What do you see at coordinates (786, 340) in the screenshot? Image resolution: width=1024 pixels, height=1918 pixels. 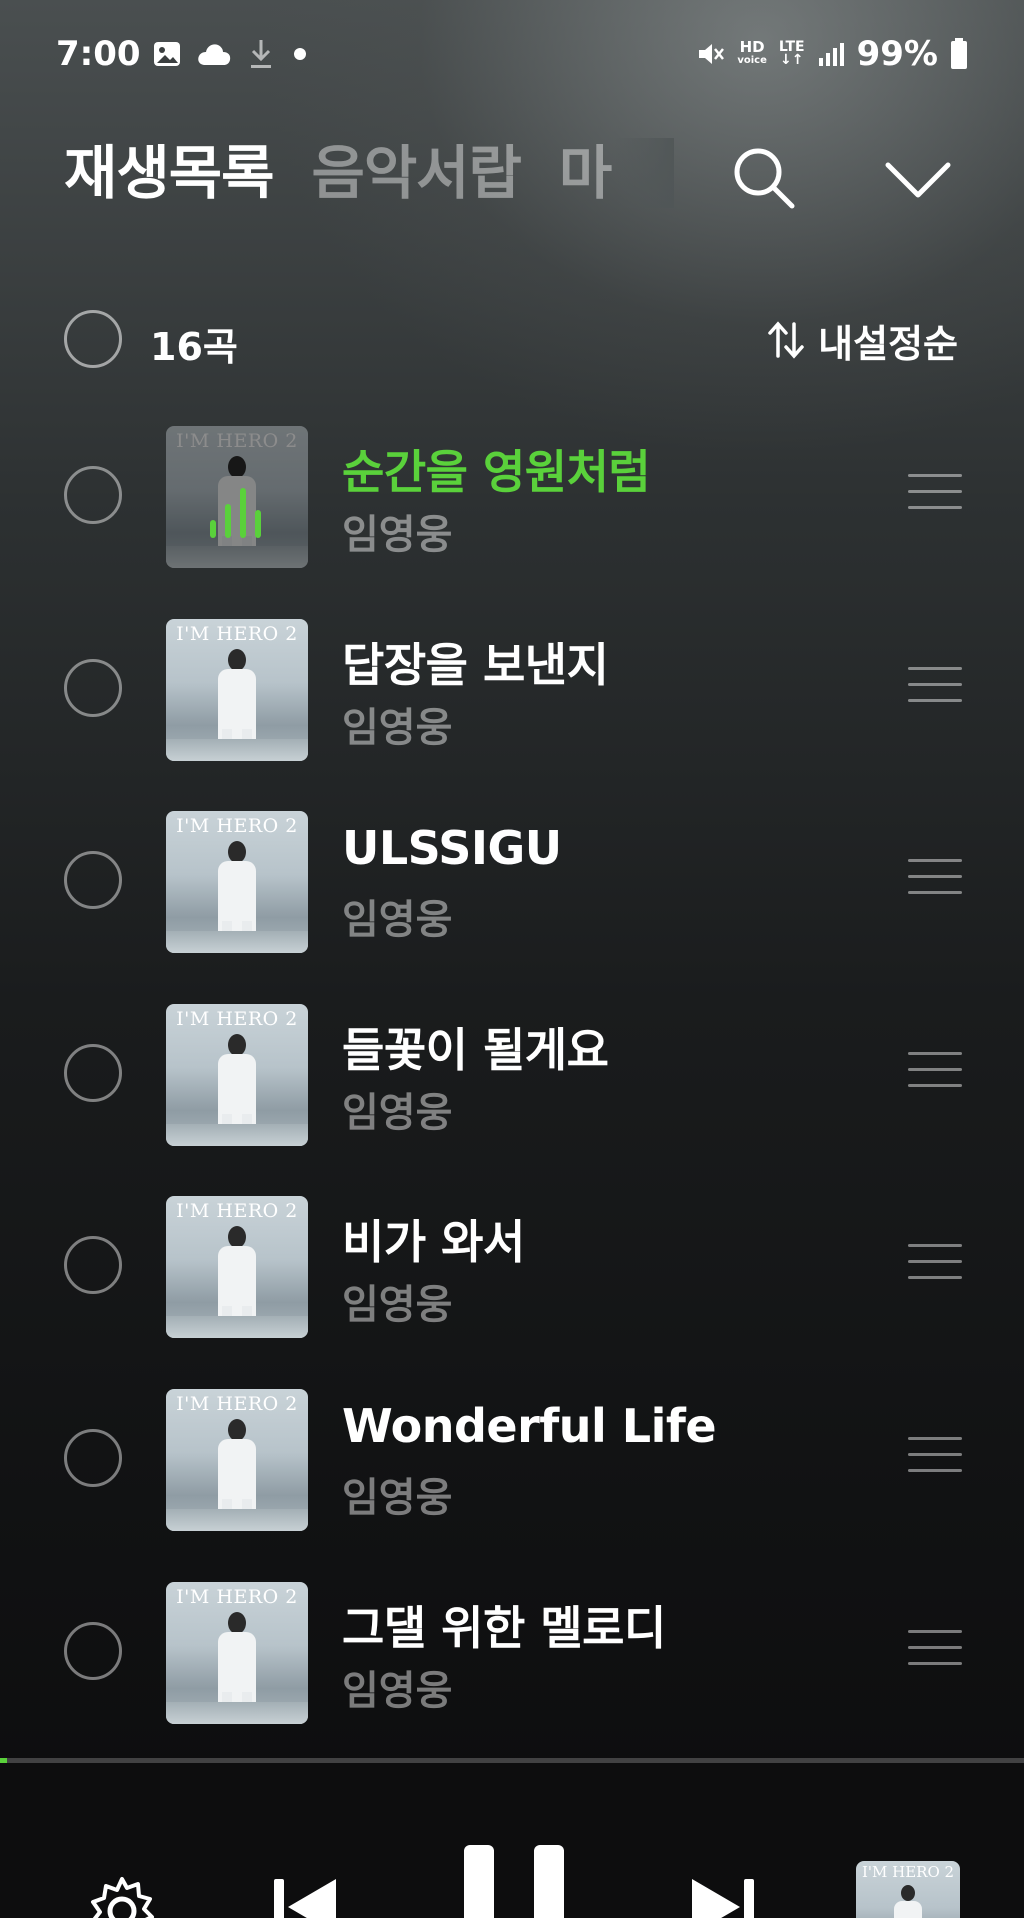 I see `sort-arrows-icon` at bounding box center [786, 340].